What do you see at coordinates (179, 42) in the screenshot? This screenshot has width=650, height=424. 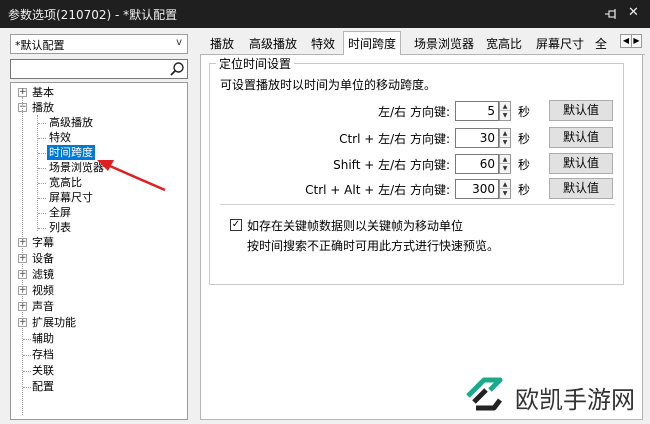 I see `chevron-down-icon: v` at bounding box center [179, 42].